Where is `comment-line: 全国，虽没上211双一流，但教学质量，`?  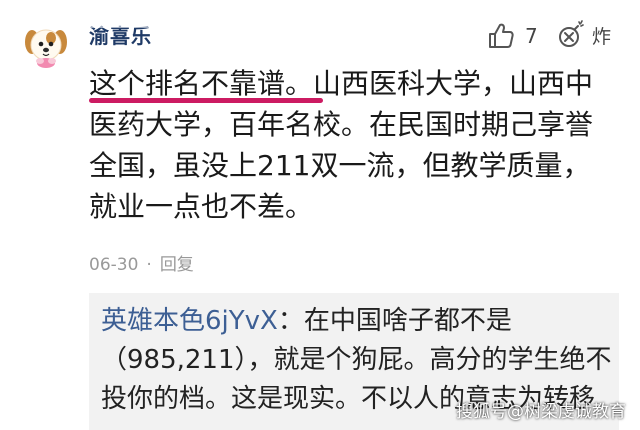
comment-line: 全国，虽没上211双一流，但教学质量， is located at coordinates (340, 165).